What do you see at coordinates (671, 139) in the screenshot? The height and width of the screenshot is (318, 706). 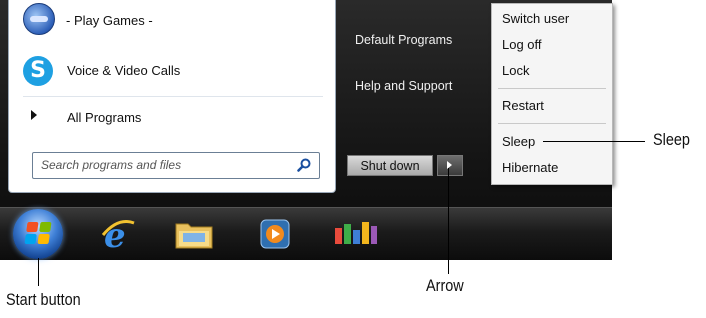 I see `callout-label-sleep: Sleep` at bounding box center [671, 139].